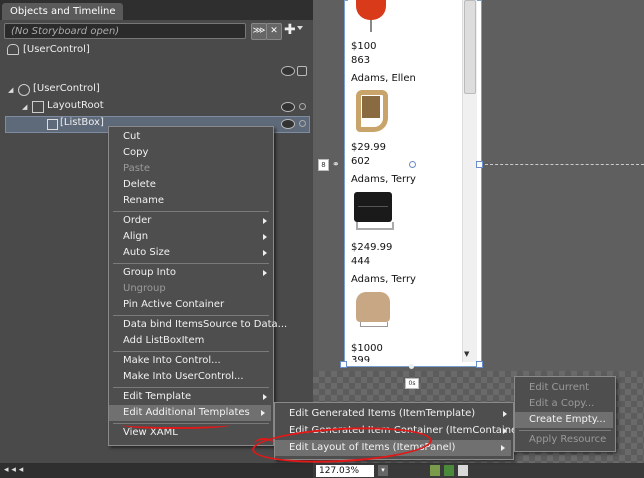 The height and width of the screenshot is (478, 644). Describe the element at coordinates (560, 440) in the screenshot. I see `menu-item-apply-resource: Apply Resource` at that location.